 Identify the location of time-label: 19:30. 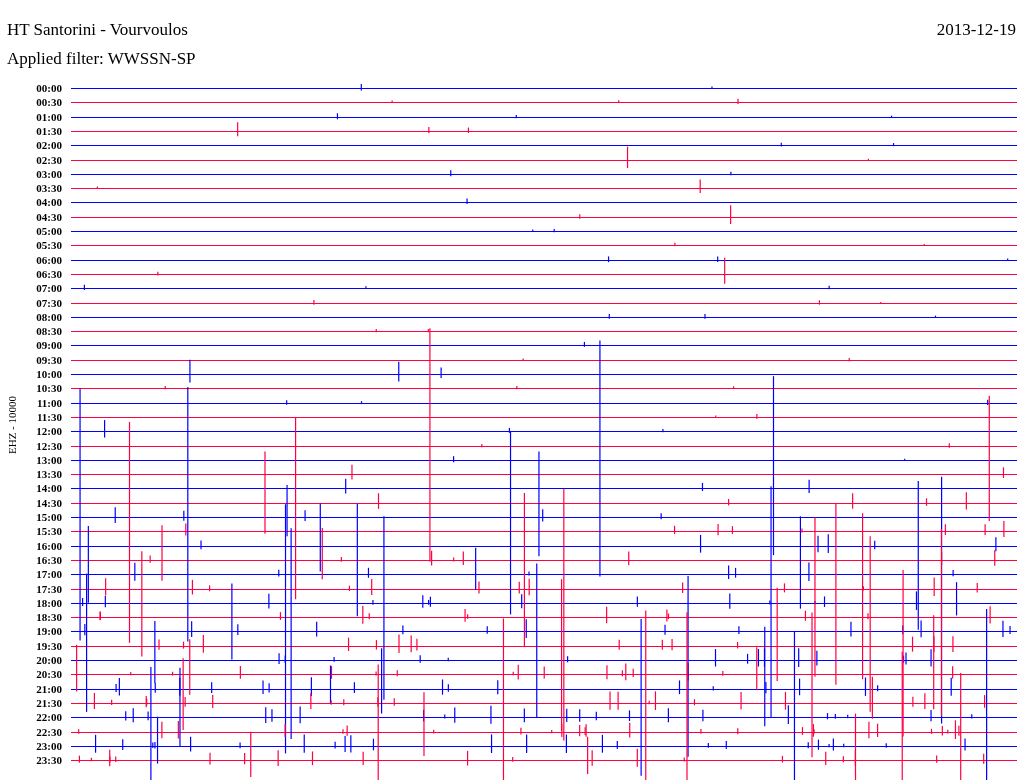
(49, 646).